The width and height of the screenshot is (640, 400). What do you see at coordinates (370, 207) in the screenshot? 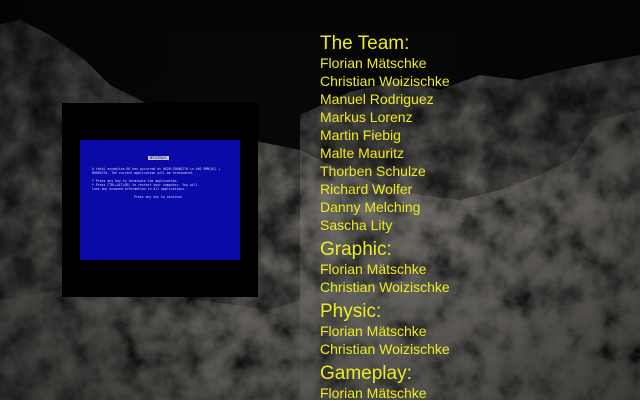
I see `credit-name: Danny Melching` at bounding box center [370, 207].